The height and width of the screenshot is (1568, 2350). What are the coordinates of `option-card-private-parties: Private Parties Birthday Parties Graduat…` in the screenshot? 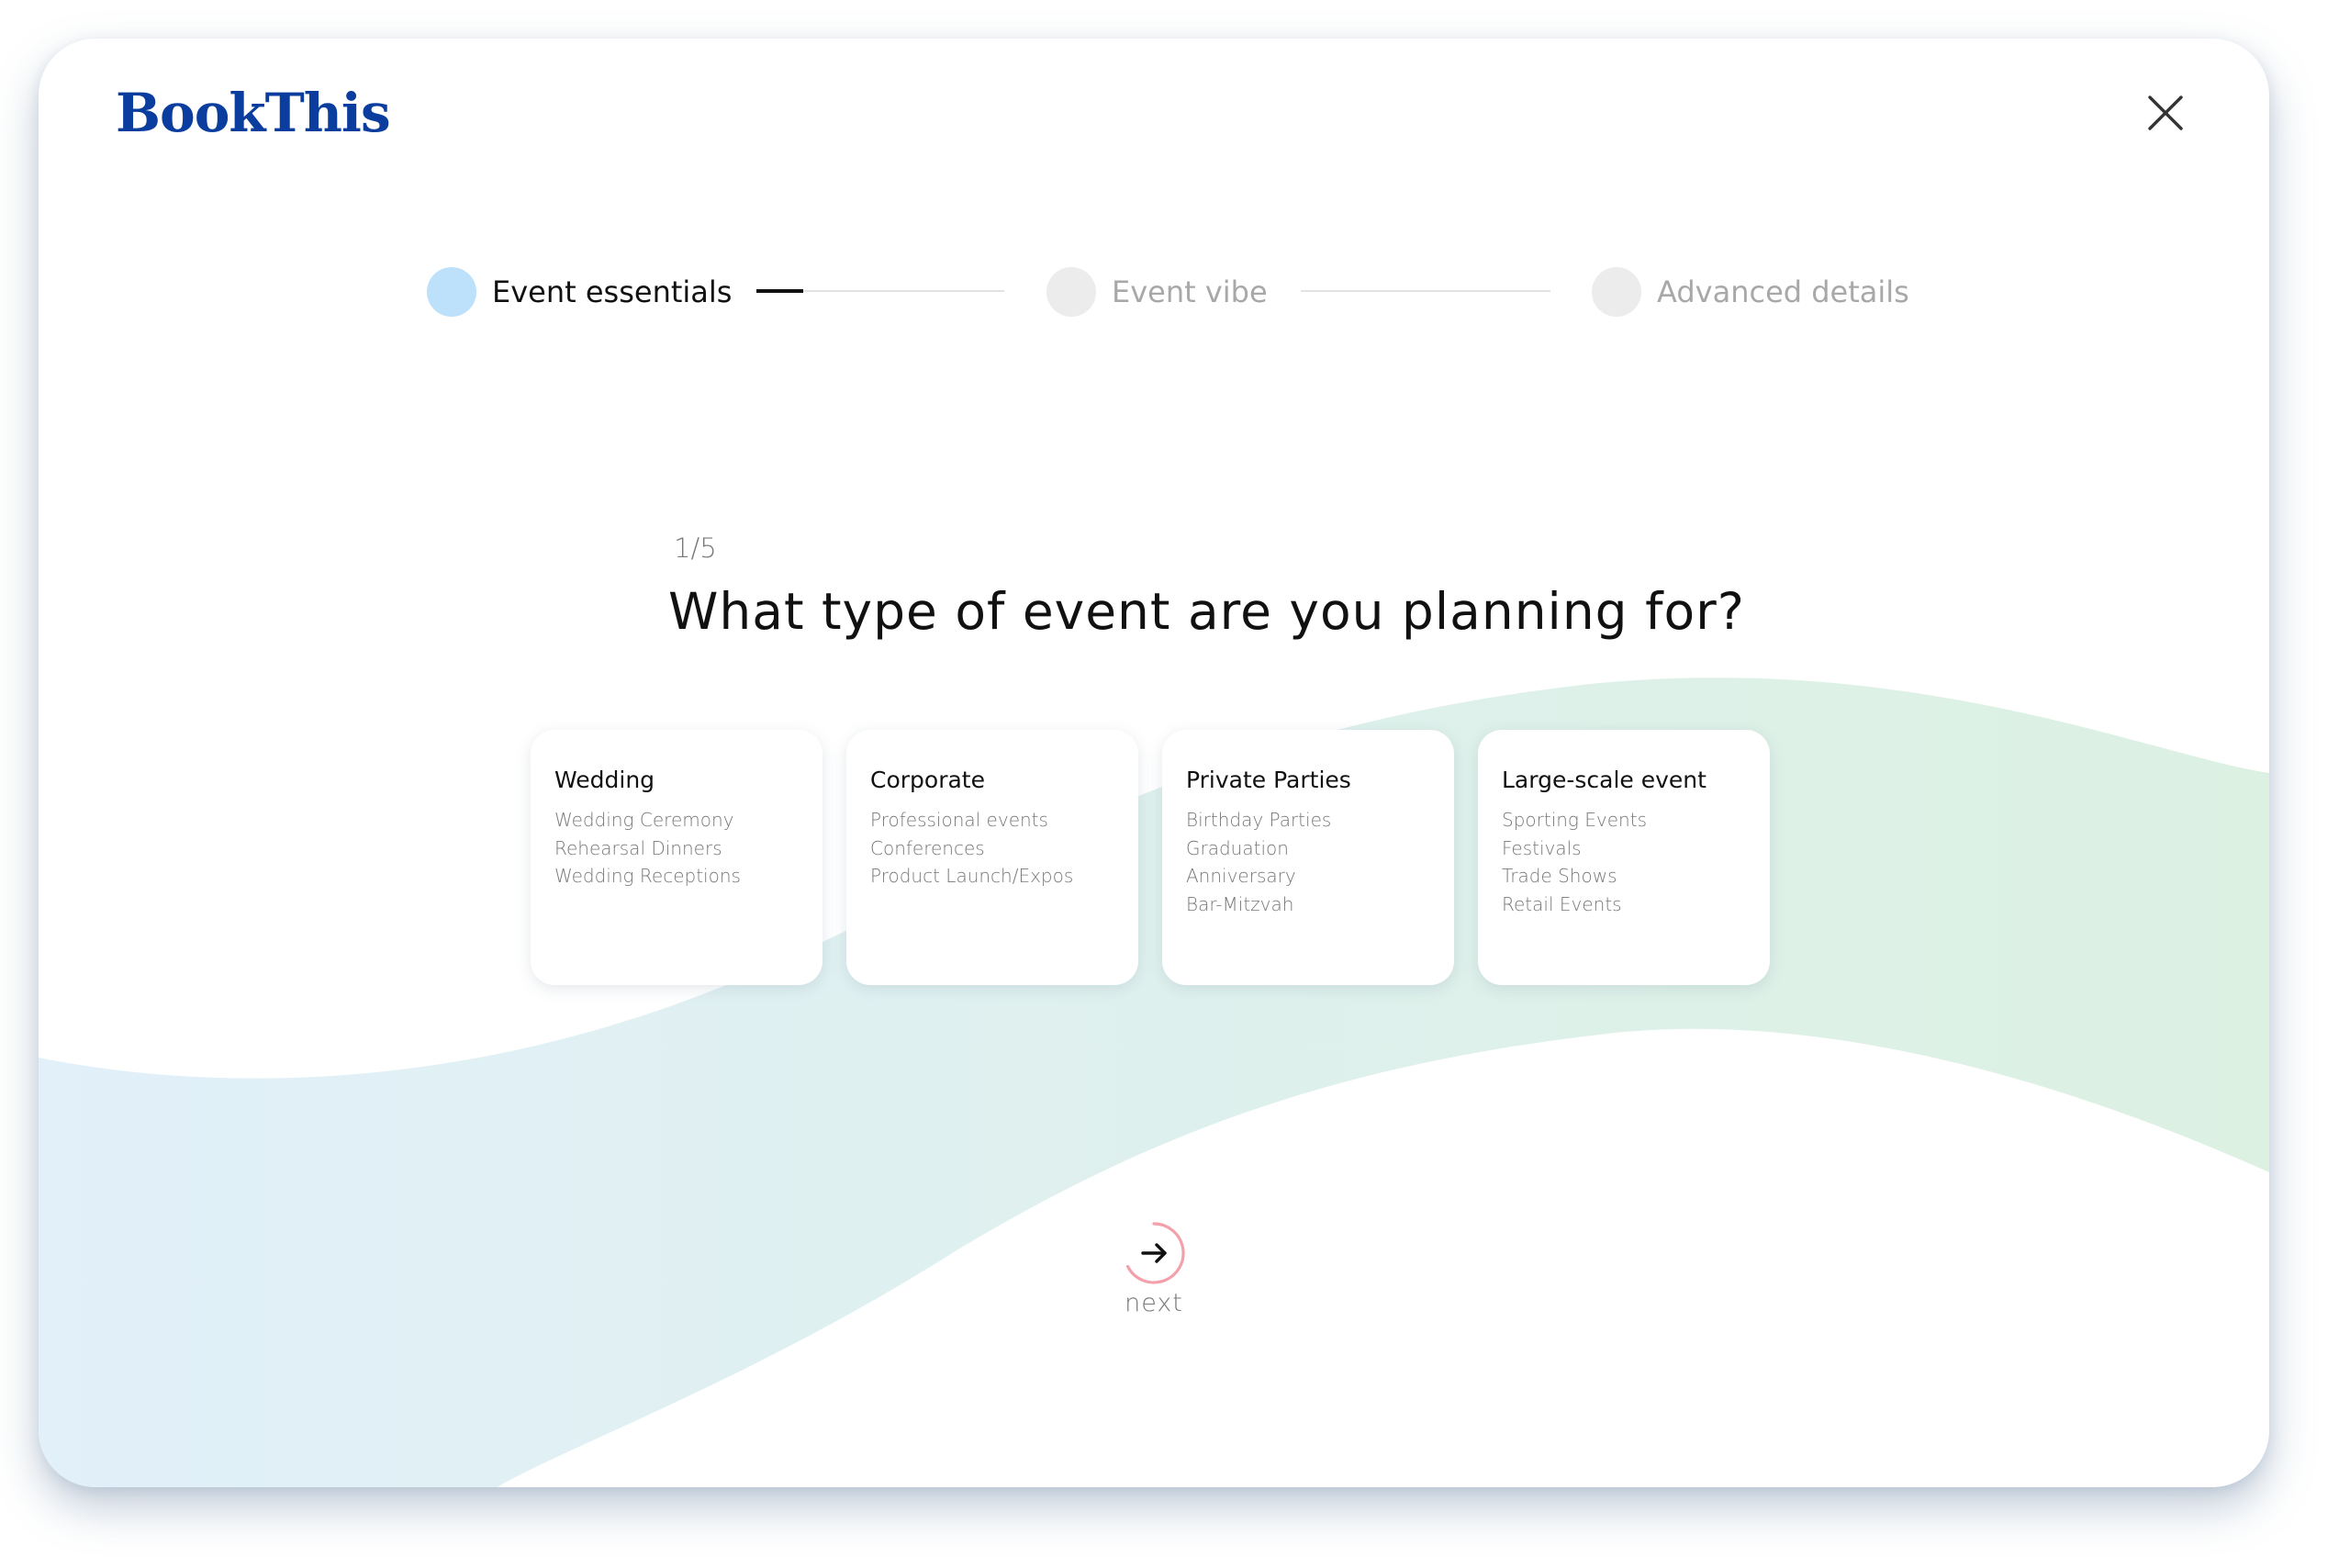 It's located at (1308, 857).